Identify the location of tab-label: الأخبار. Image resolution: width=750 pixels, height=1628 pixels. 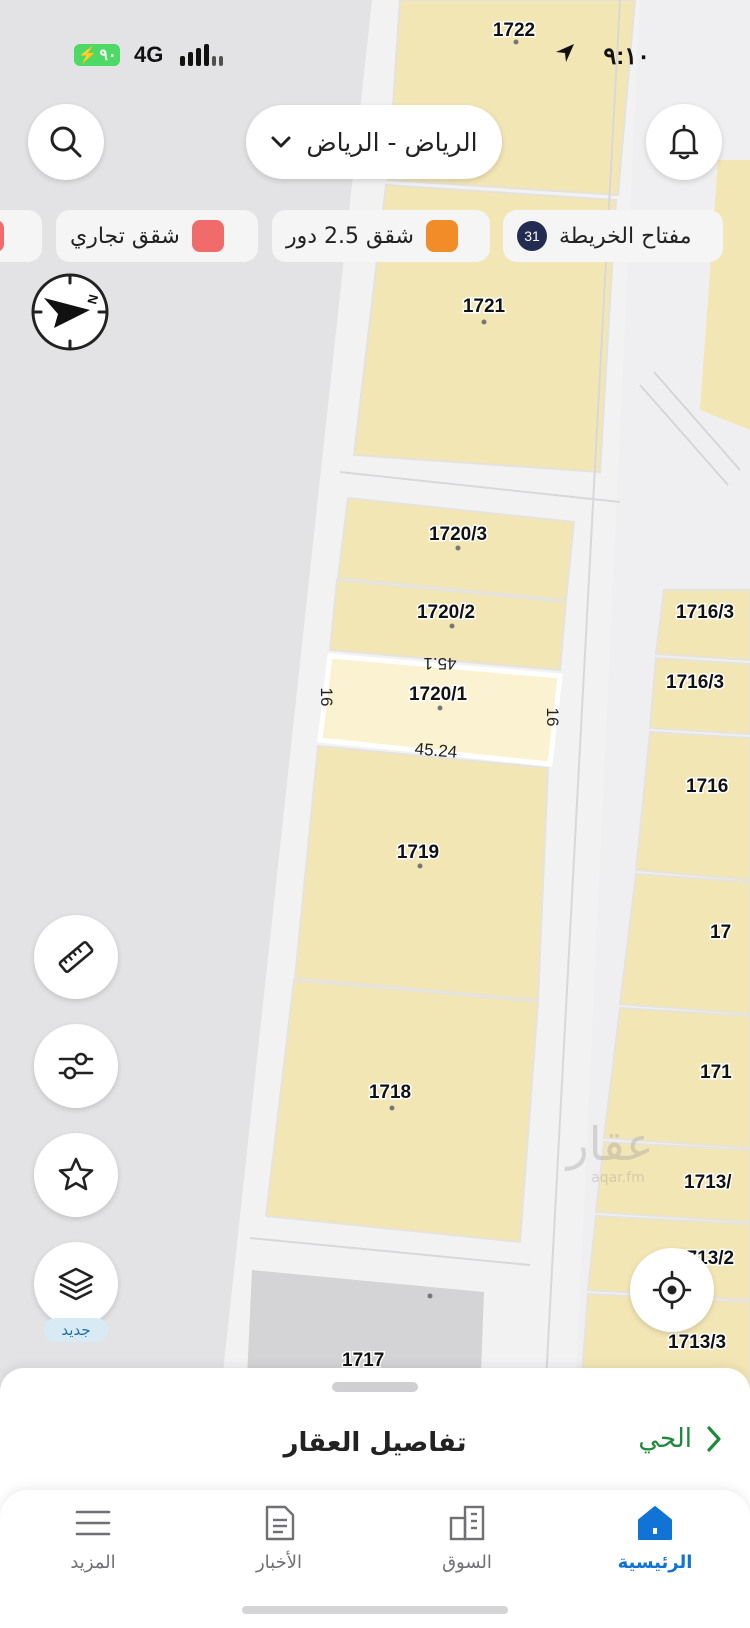
(278, 1562).